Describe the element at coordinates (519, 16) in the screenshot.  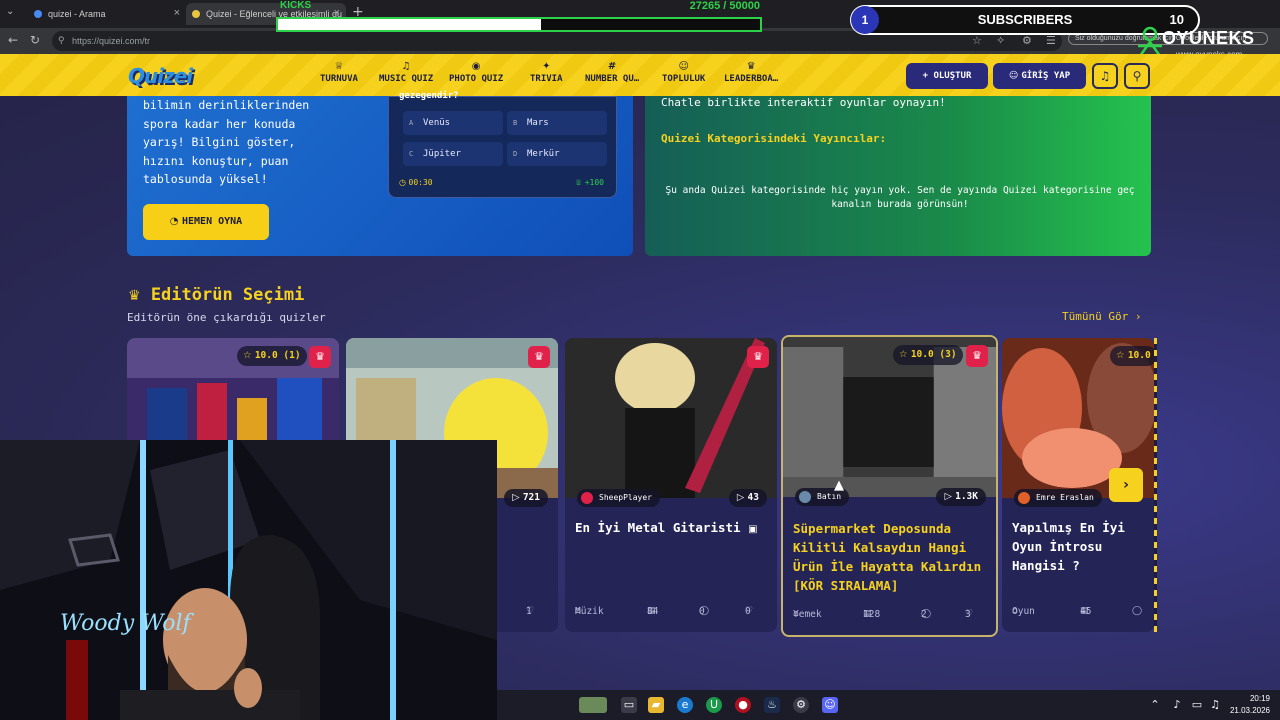
I see `kicks-goal-overlay: KICKS 27265 / 50000` at that location.